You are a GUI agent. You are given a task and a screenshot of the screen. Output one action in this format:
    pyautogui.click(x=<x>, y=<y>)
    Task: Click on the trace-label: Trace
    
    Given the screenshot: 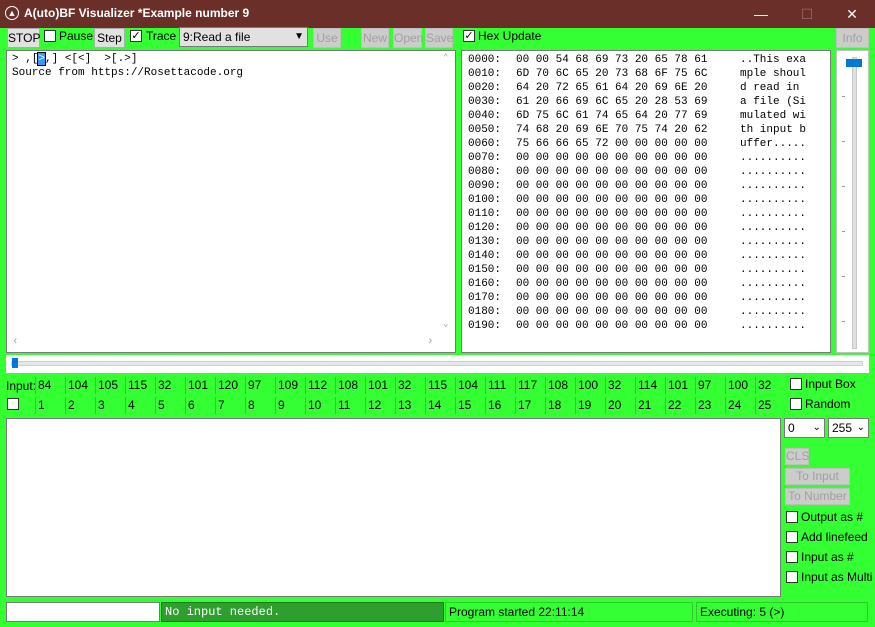 What is the action you would take?
    pyautogui.click(x=161, y=36)
    